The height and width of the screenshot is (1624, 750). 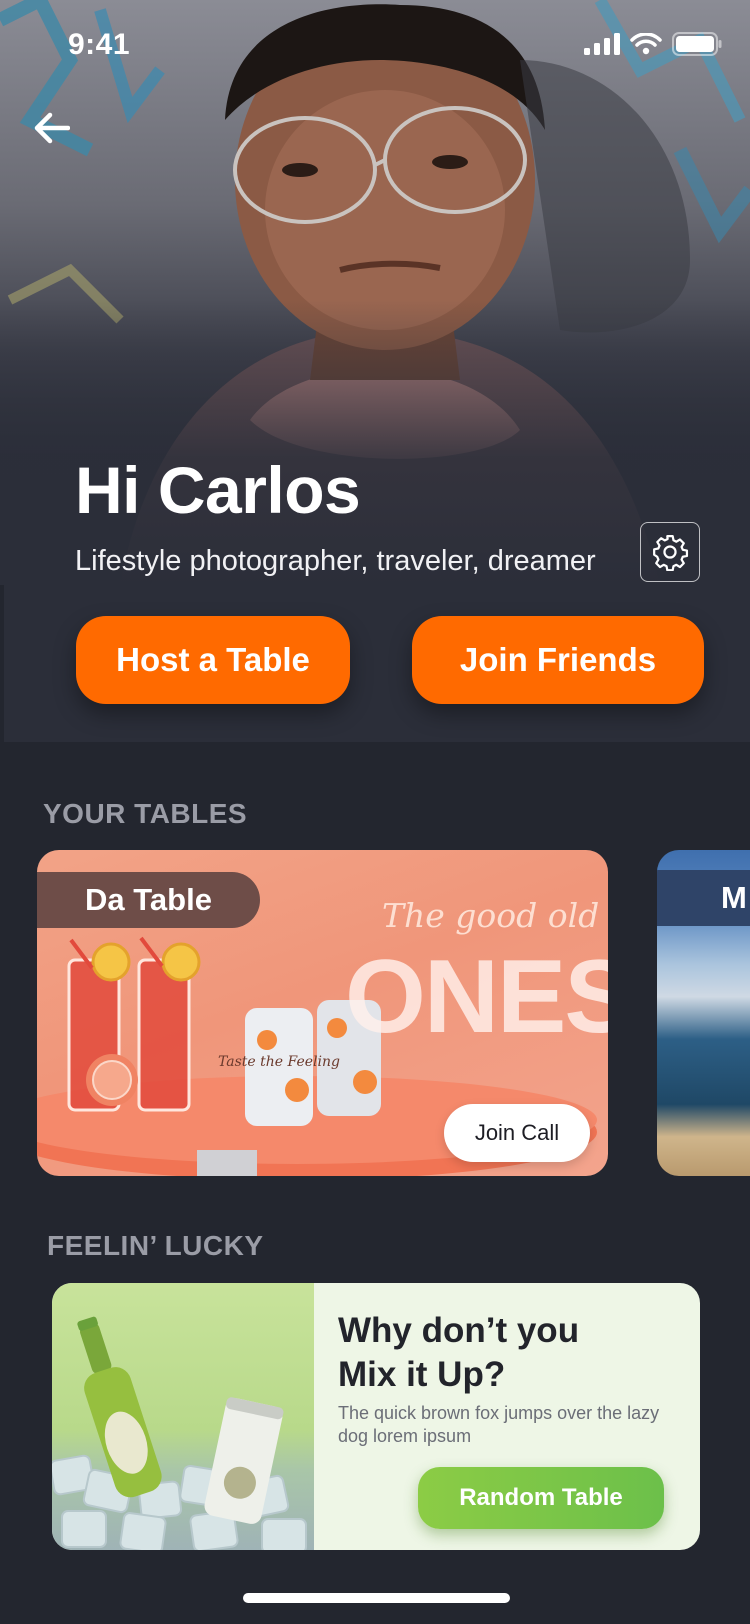 I want to click on gear-icon, so click(x=671, y=553).